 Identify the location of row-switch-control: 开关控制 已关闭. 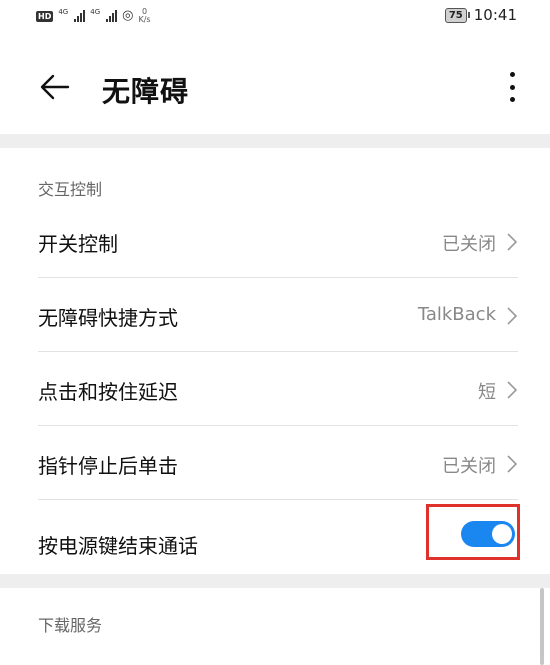
(278, 242).